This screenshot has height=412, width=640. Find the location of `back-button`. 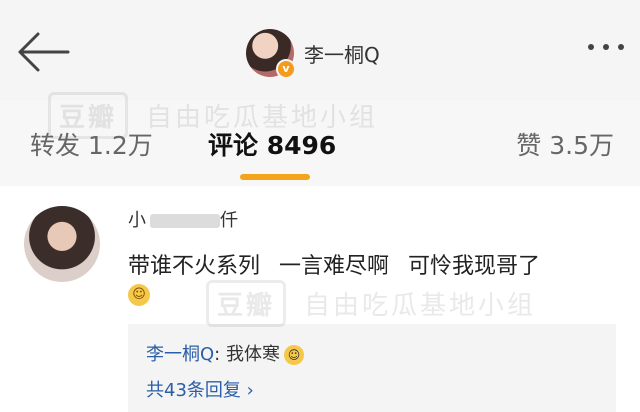

back-button is located at coordinates (44, 52).